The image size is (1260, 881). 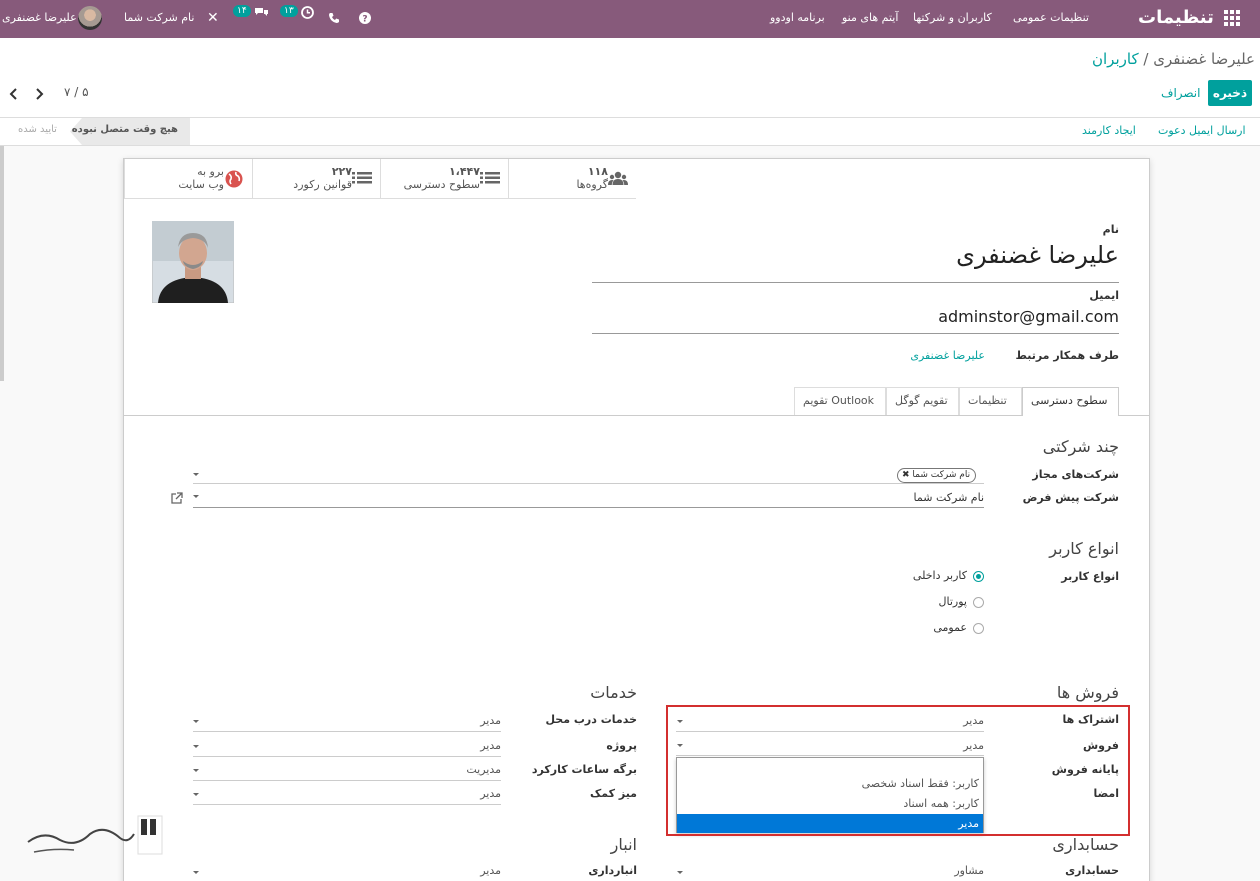 I want to click on save-button: ذخیره, so click(x=1230, y=93).